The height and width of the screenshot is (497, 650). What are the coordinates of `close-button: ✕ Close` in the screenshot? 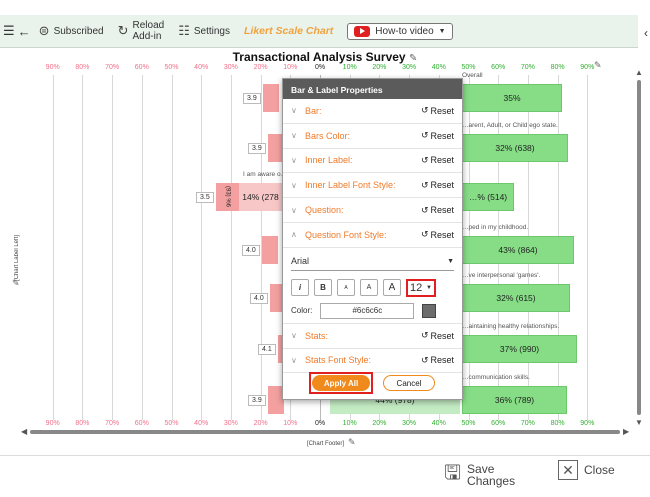 It's located at (586, 470).